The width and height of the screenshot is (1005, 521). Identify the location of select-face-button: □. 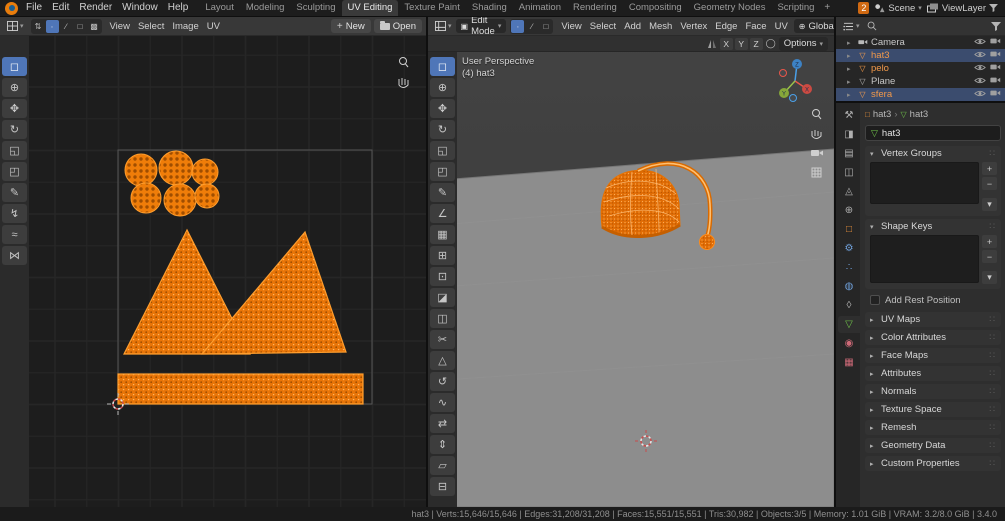
(545, 26).